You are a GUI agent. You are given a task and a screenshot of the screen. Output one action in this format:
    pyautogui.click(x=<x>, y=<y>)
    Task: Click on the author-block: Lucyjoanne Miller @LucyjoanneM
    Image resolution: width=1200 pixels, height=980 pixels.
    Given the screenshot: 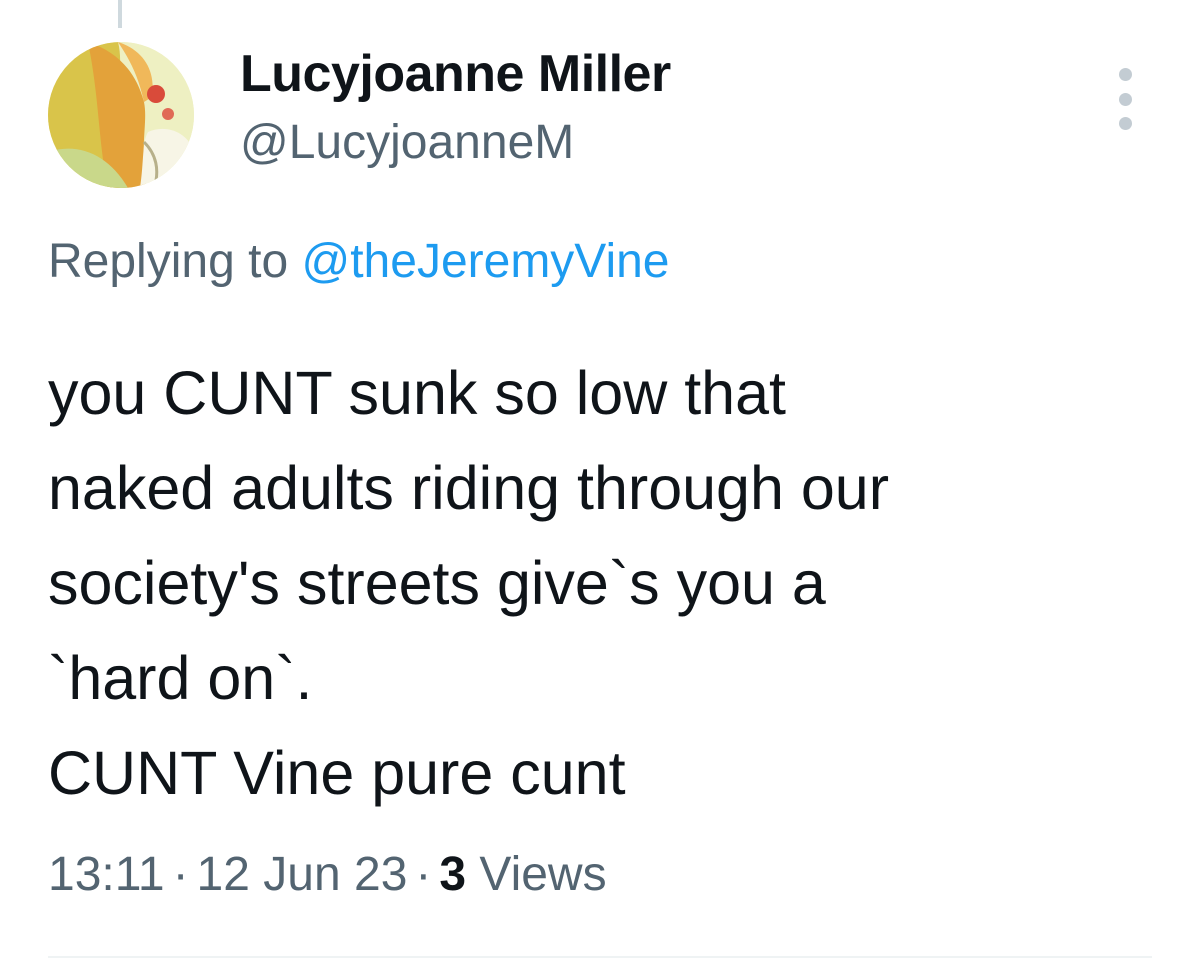 What is the action you would take?
    pyautogui.click(x=455, y=109)
    